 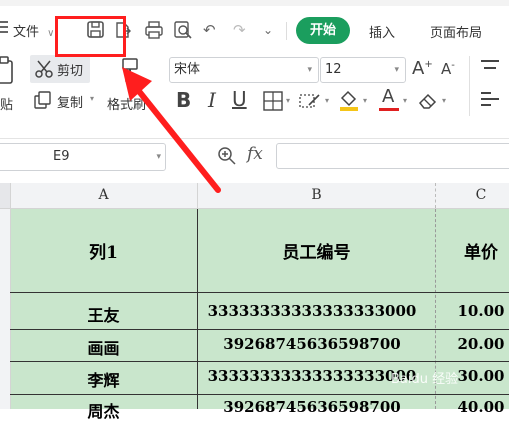 I want to click on font-color-button: A, so click(x=389, y=99).